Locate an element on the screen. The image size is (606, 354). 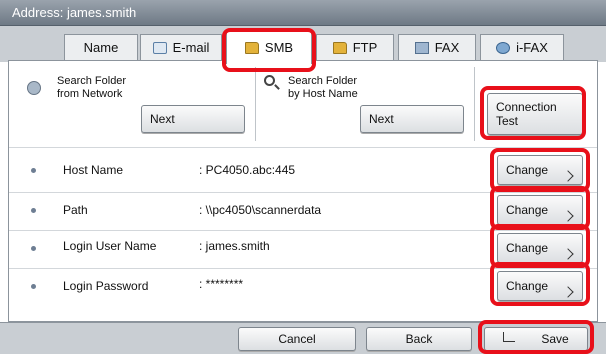
footer-bar: Cancel Back Save is located at coordinates (303, 338).